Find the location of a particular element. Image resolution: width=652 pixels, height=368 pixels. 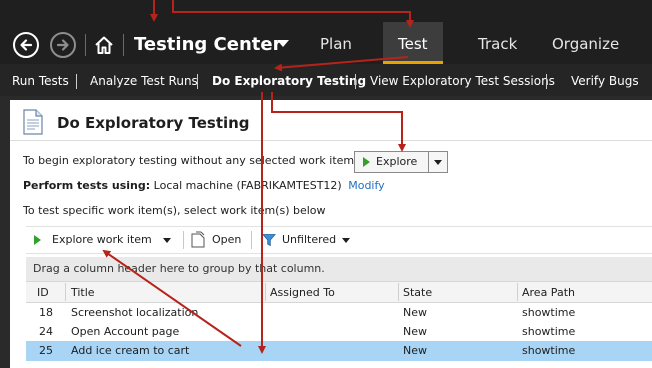

forward-arrow-icon is located at coordinates (62, 45).